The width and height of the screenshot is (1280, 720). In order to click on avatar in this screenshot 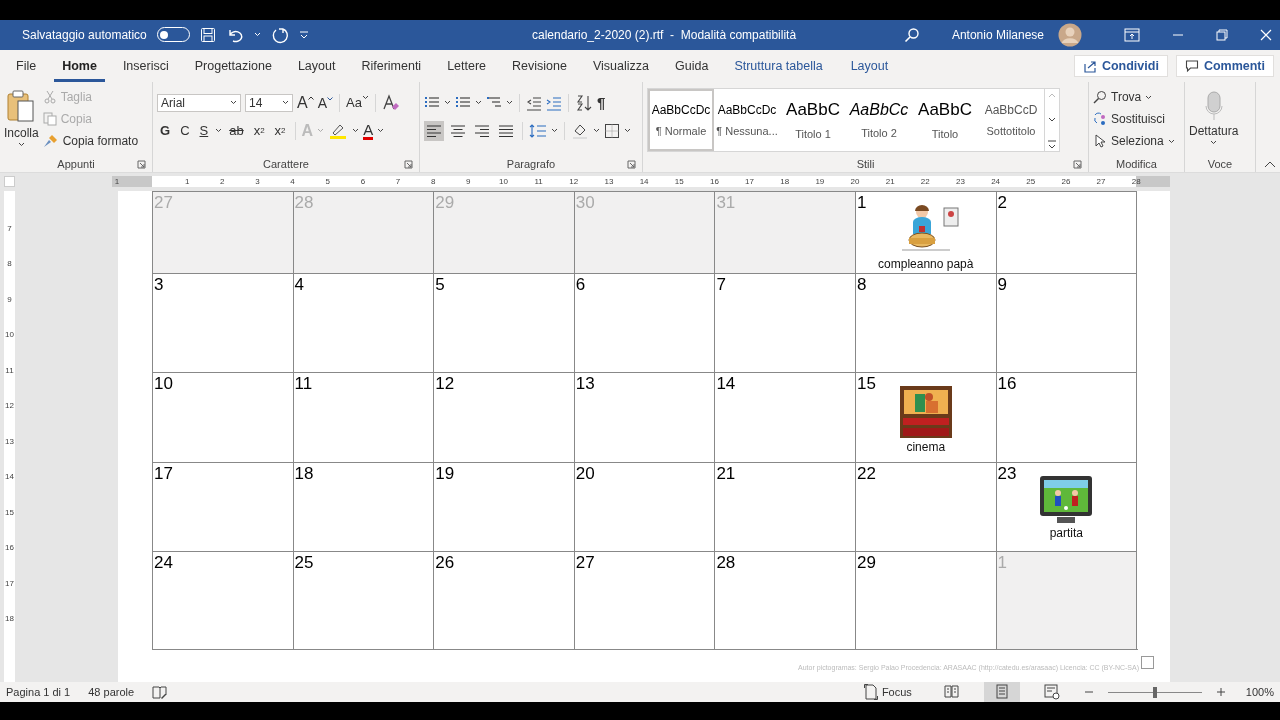, I will do `click(1070, 34)`.